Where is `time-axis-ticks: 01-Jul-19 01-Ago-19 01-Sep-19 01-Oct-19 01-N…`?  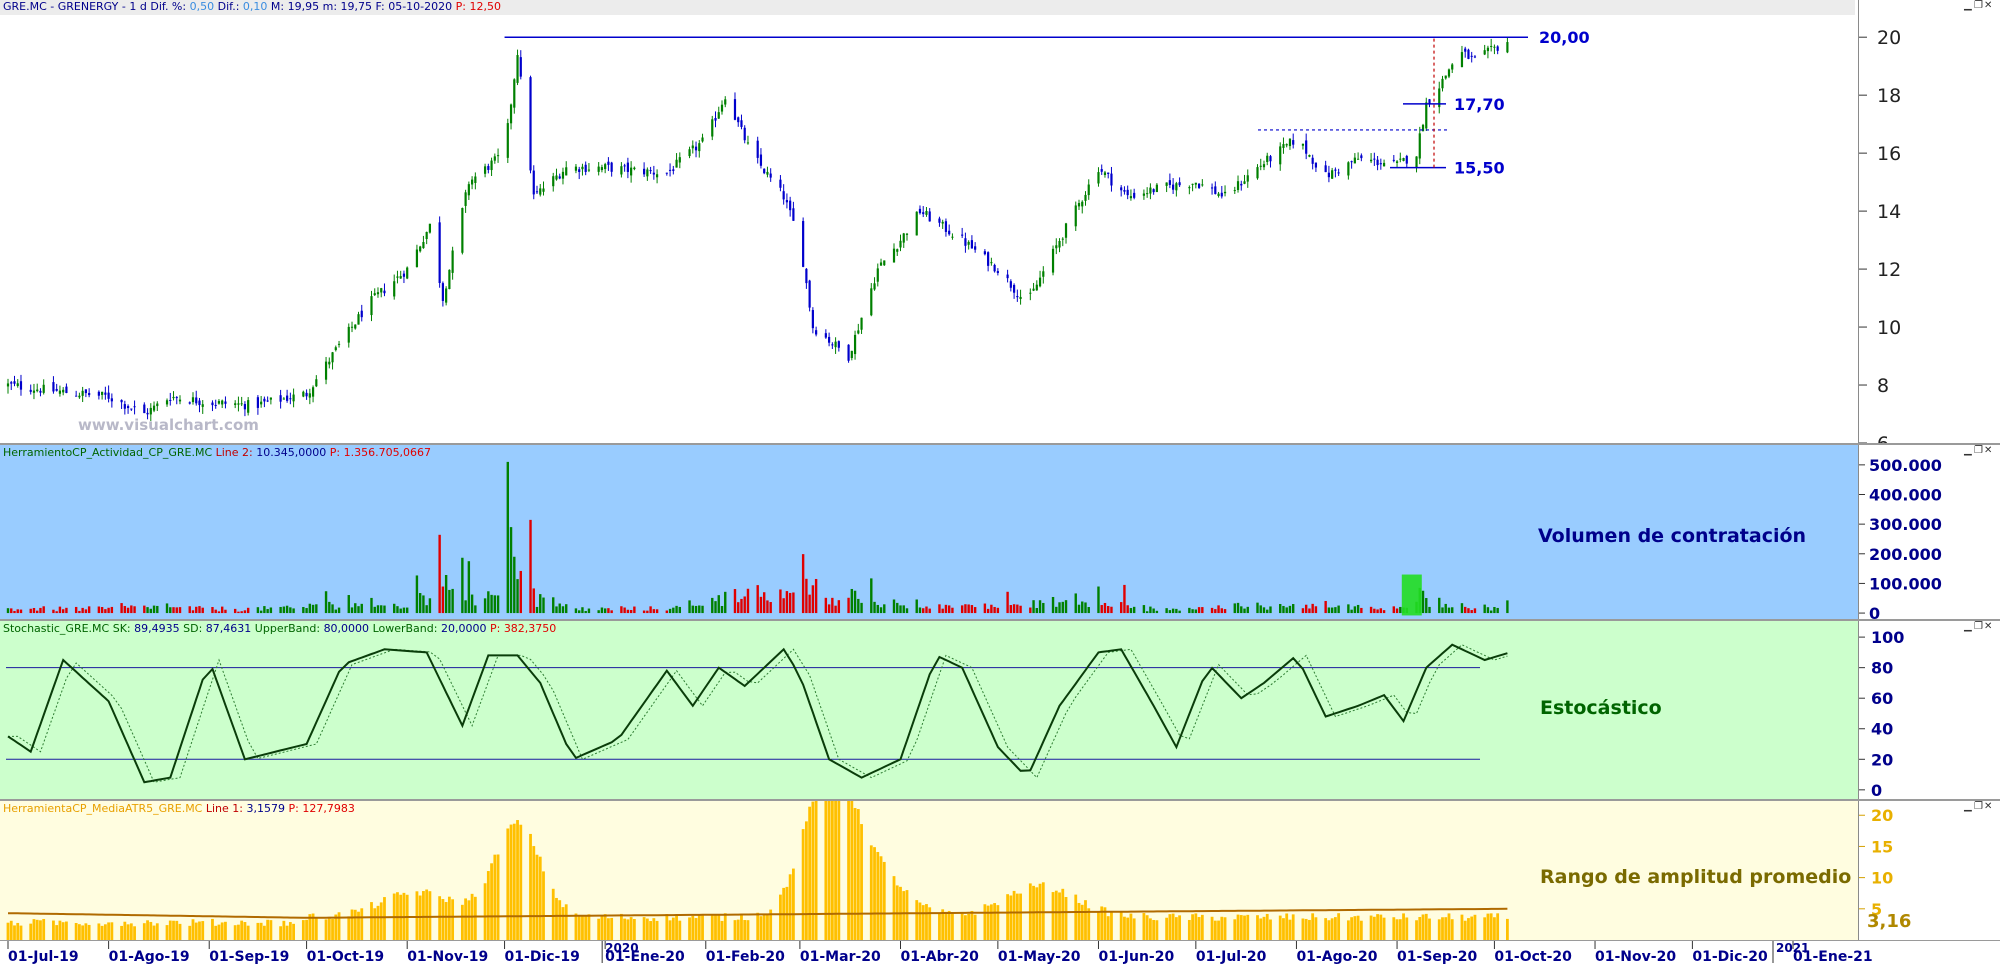 time-axis-ticks: 01-Jul-19 01-Ago-19 01-Sep-19 01-Oct-19 01-N… is located at coordinates (940, 953).